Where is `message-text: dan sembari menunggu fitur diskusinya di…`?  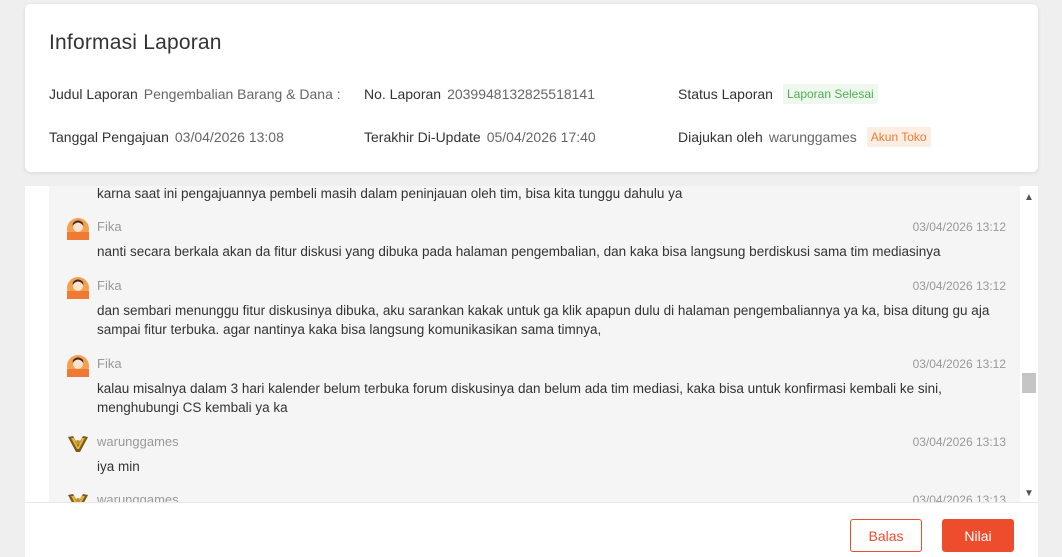
message-text: dan sembari menunggu fitur diskusinya di… is located at coordinates (543, 320).